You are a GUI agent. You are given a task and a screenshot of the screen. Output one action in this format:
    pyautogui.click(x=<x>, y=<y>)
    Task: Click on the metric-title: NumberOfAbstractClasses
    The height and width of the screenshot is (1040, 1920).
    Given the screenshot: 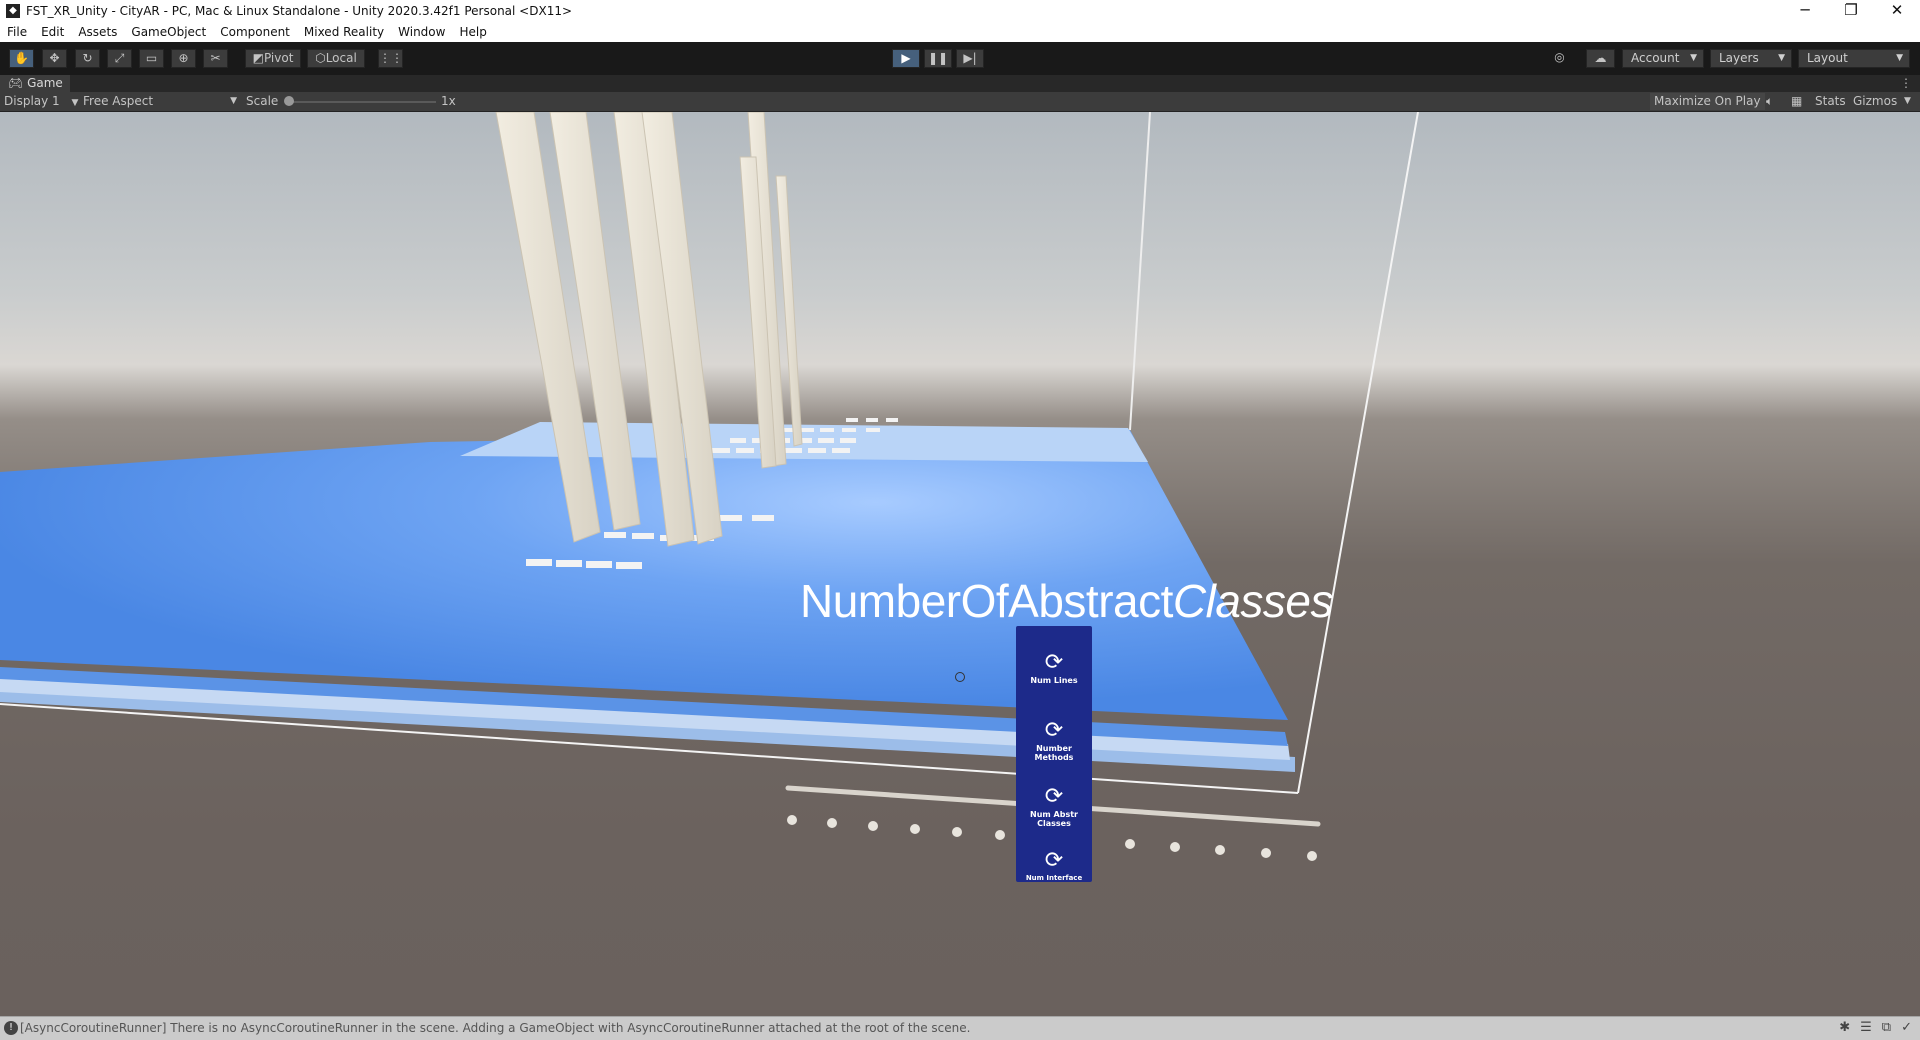 What is the action you would take?
    pyautogui.click(x=1067, y=601)
    